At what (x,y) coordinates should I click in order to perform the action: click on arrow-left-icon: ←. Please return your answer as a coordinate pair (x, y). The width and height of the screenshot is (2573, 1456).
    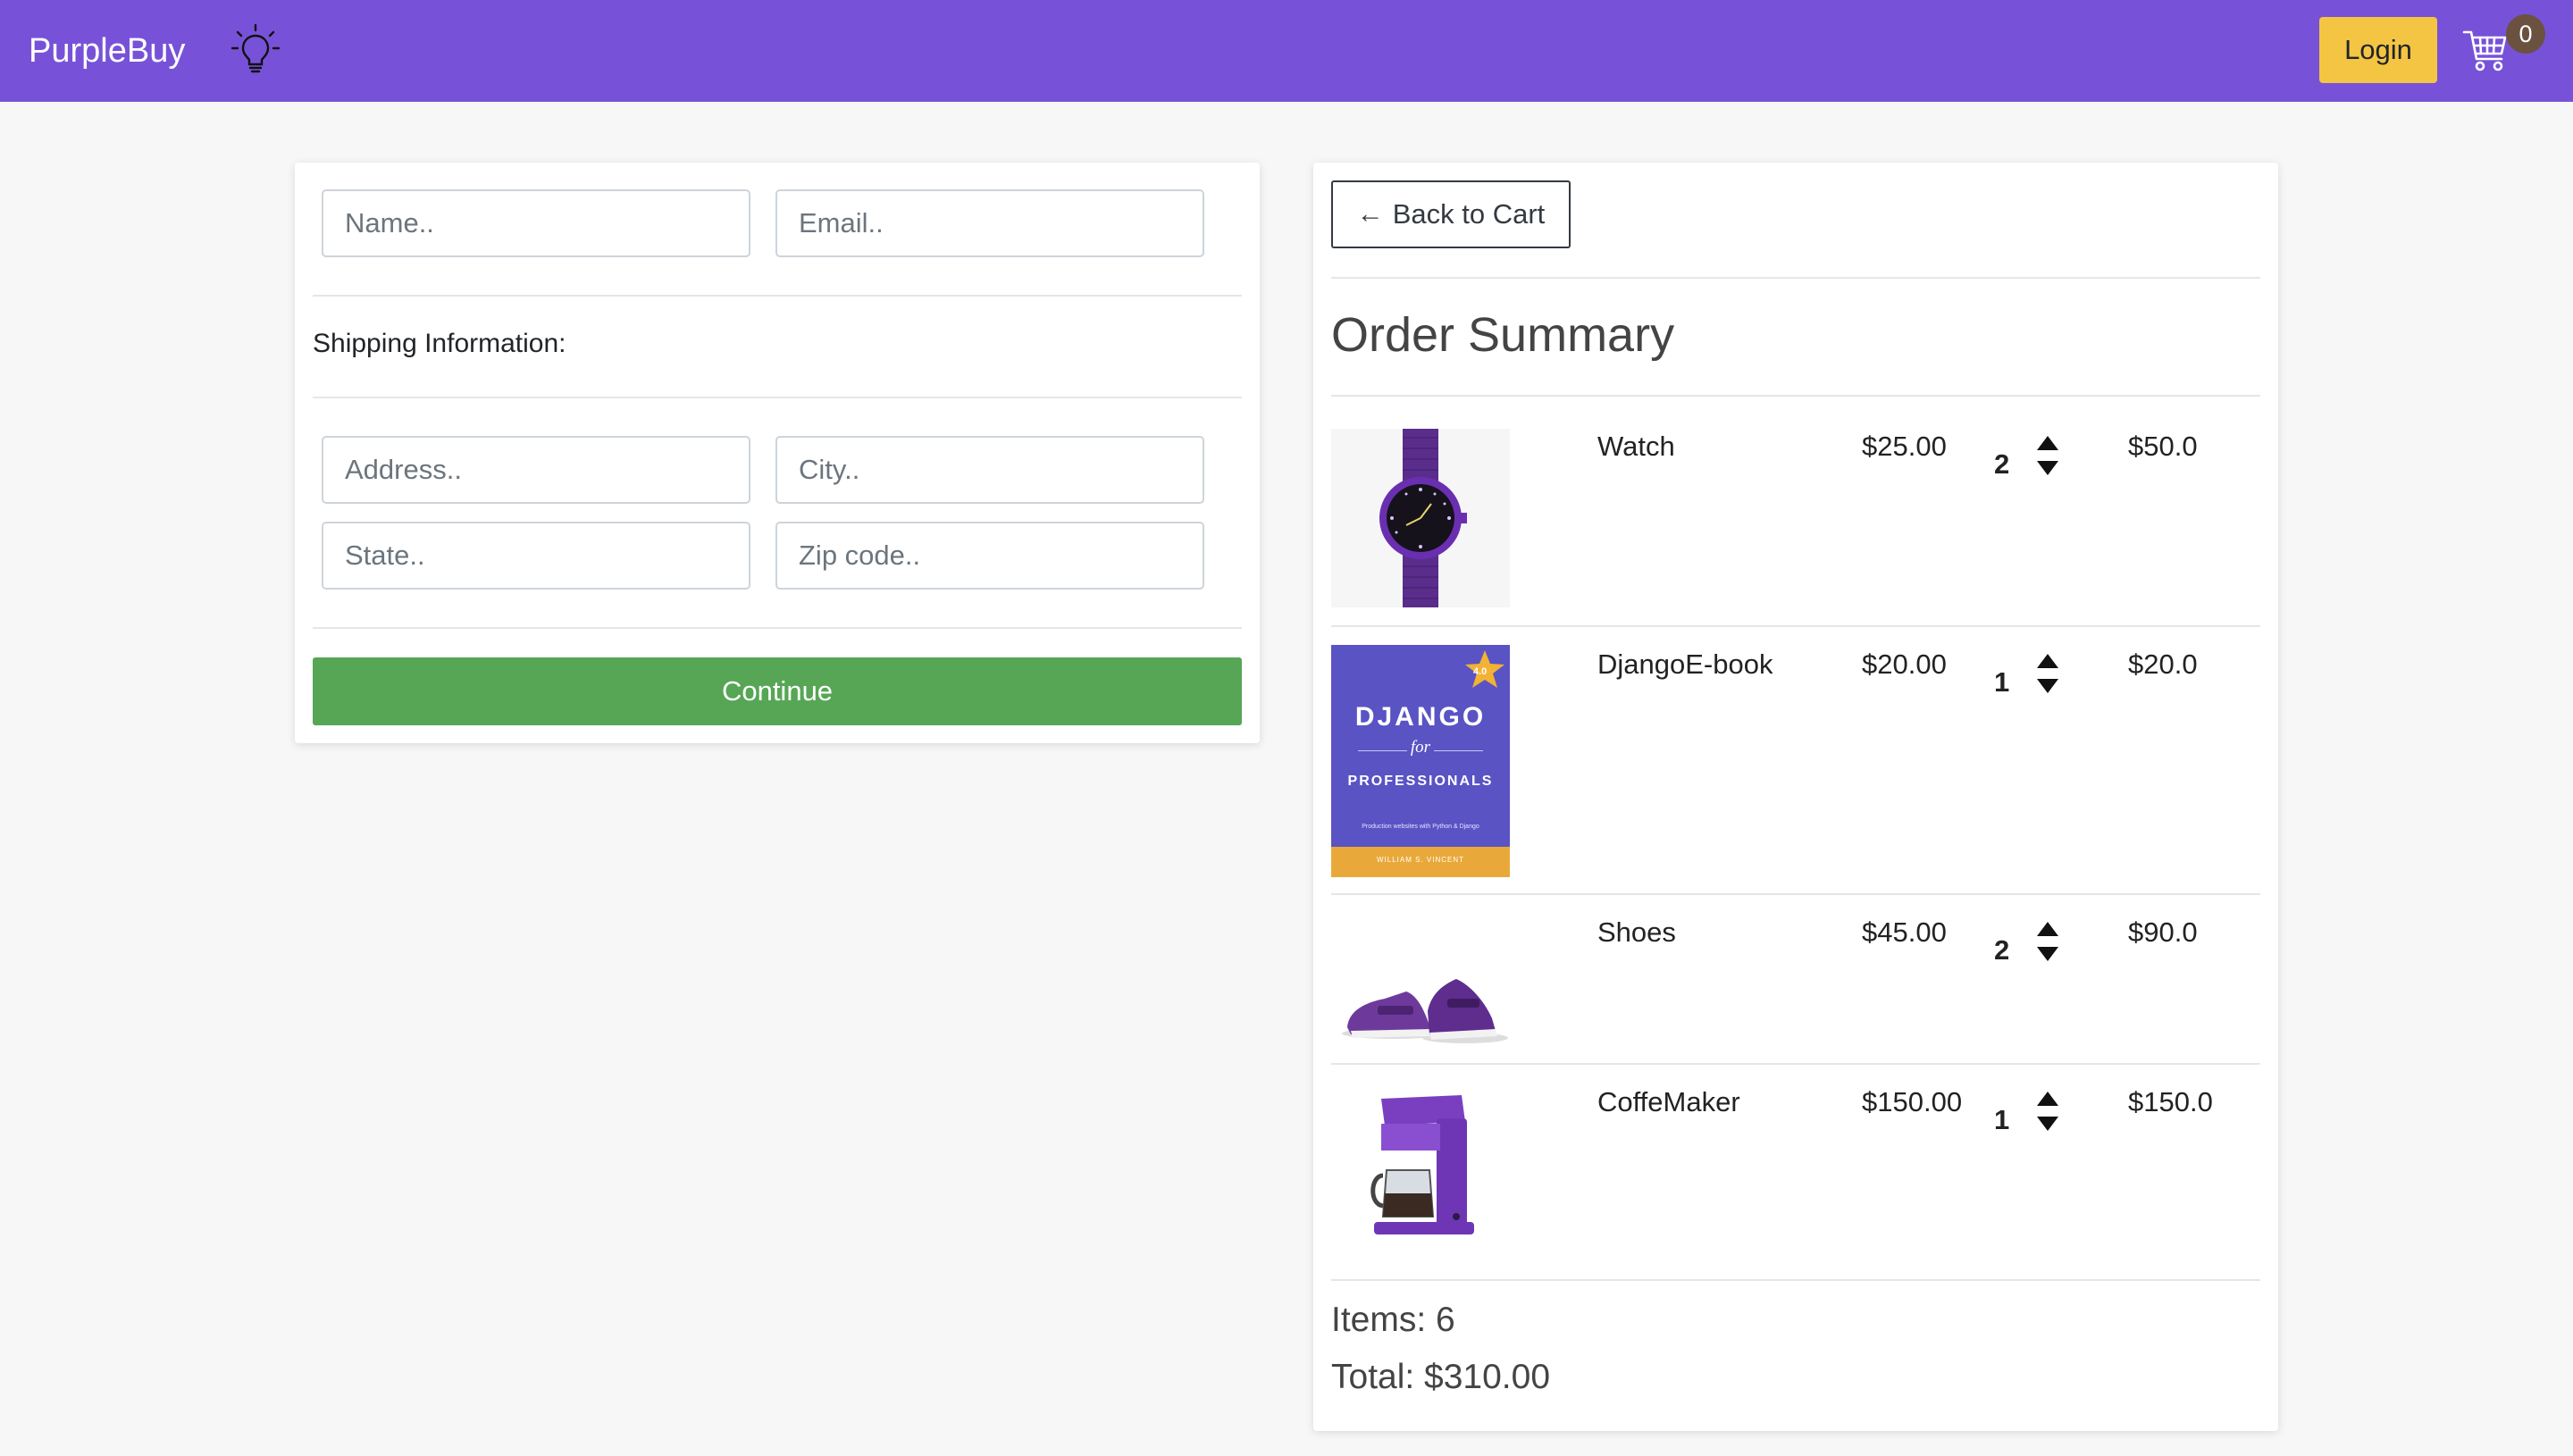
    Looking at the image, I should click on (1370, 214).